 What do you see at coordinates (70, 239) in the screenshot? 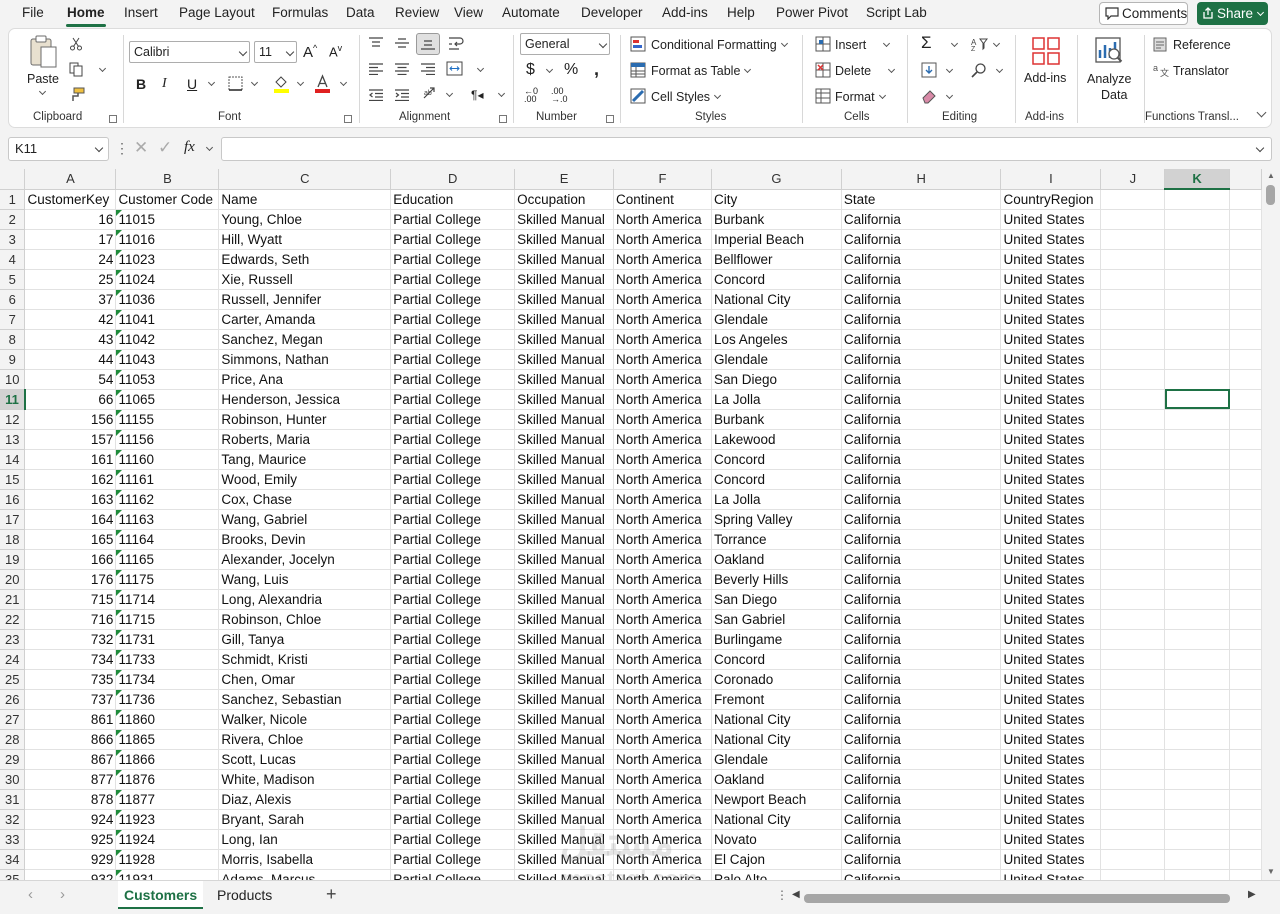
I see `cell: 17` at bounding box center [70, 239].